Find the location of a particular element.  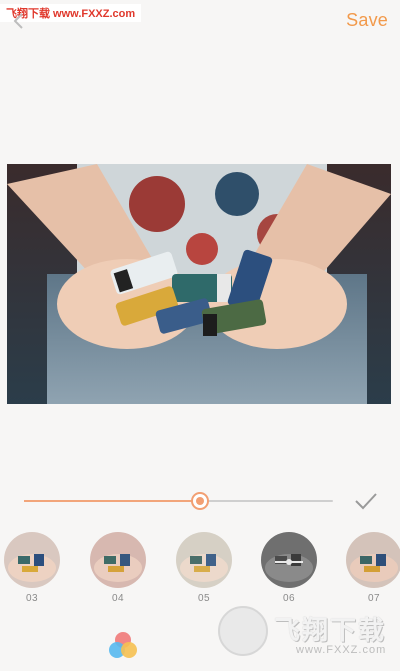

save-button: Save is located at coordinates (367, 20).